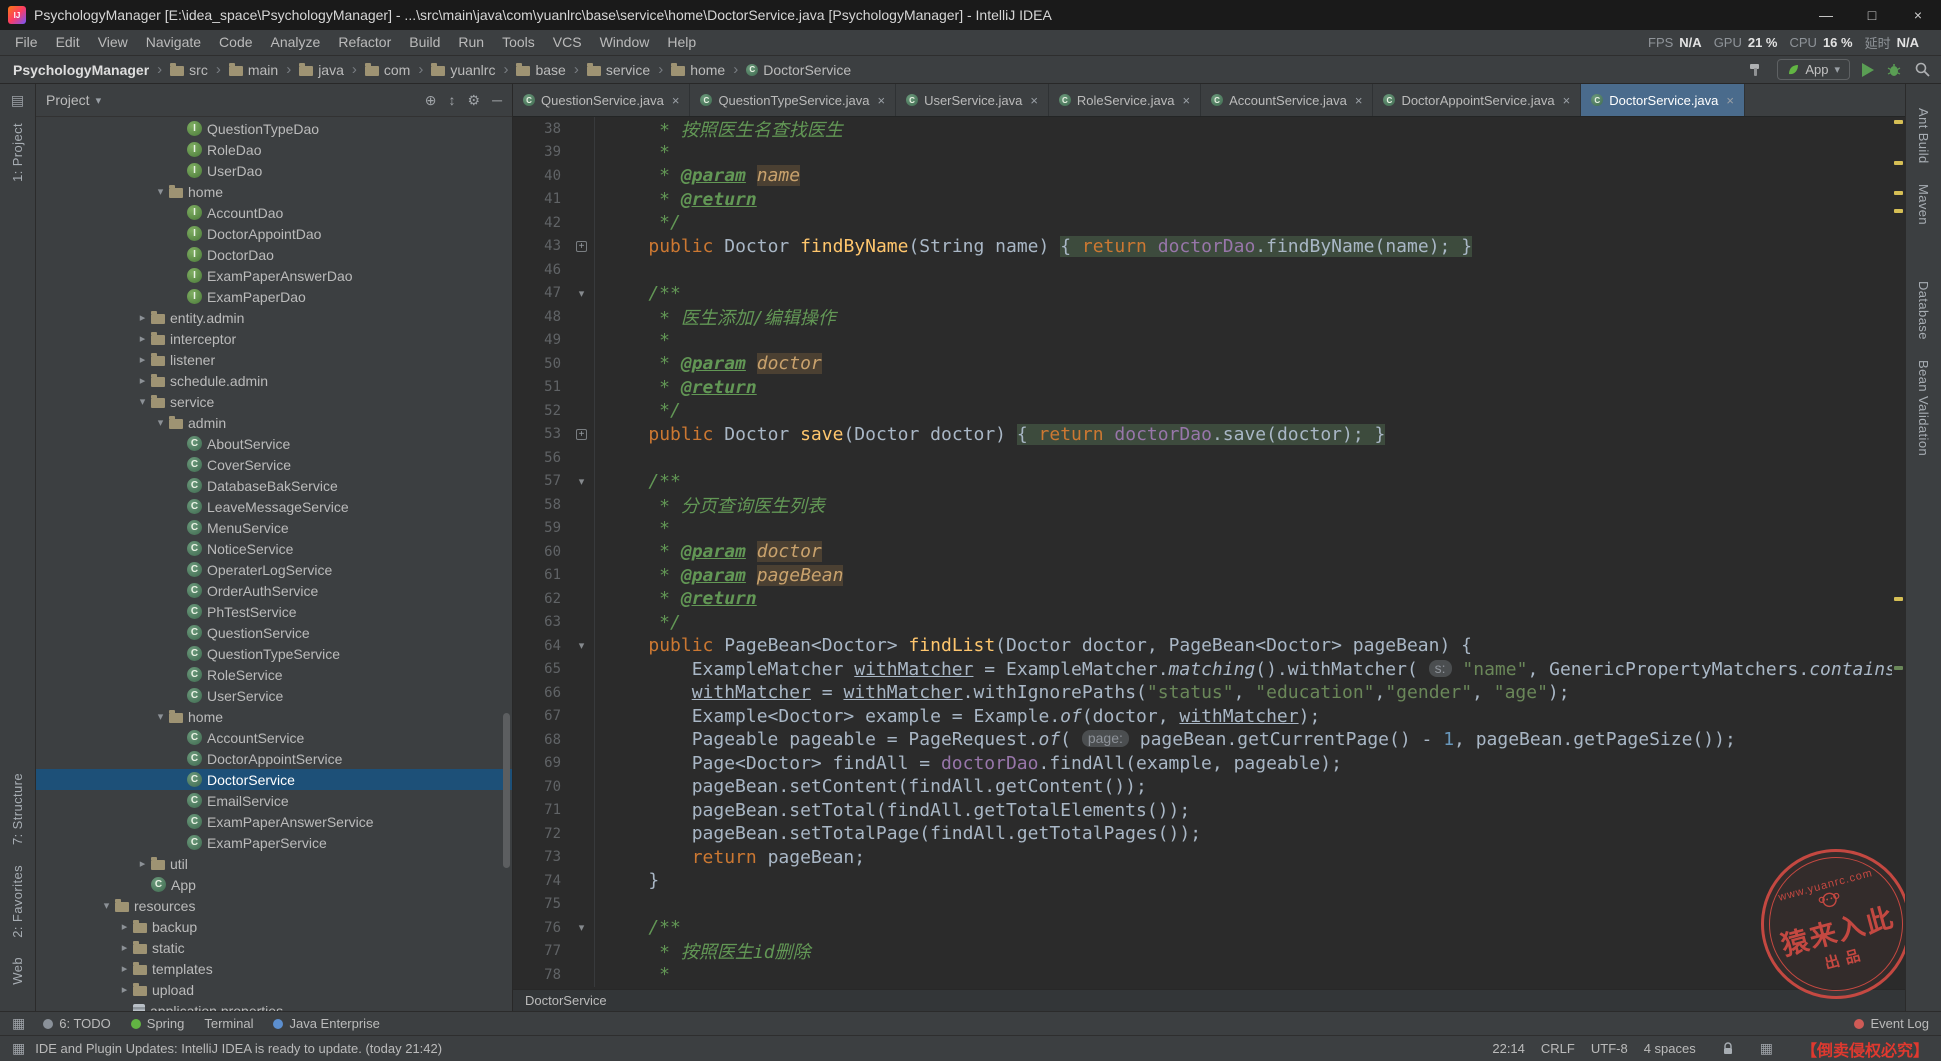 Image resolution: width=1941 pixels, height=1061 pixels. What do you see at coordinates (274, 359) in the screenshot?
I see `tree-item-listener: ▸ listener` at bounding box center [274, 359].